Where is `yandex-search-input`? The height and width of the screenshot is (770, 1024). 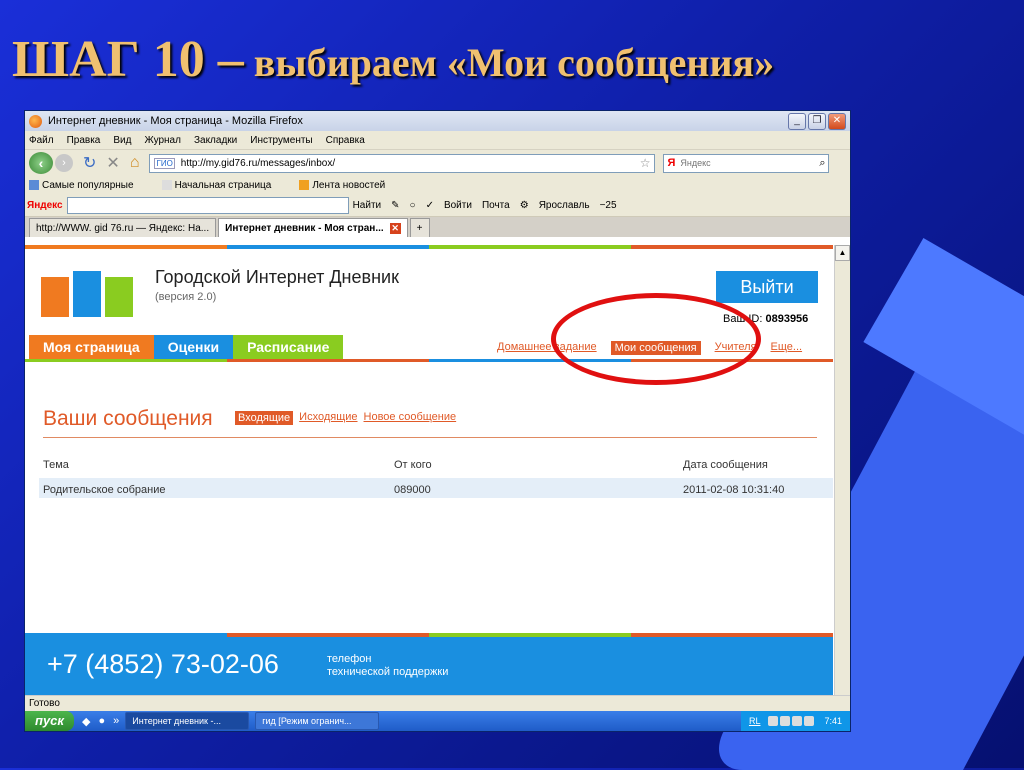
yandex-search-input is located at coordinates (207, 205).